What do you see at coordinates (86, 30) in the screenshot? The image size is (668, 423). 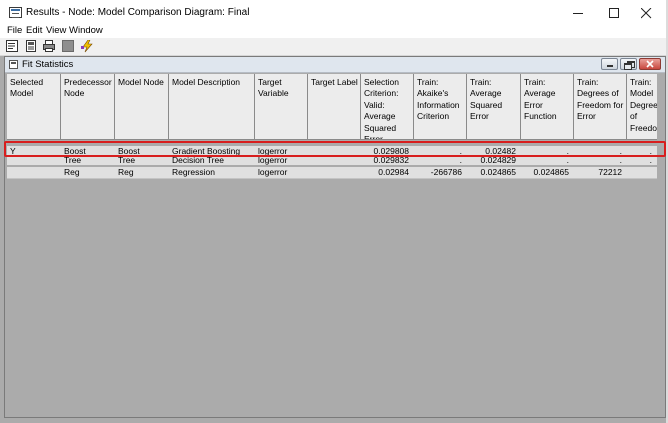 I see `menu-window: Window` at bounding box center [86, 30].